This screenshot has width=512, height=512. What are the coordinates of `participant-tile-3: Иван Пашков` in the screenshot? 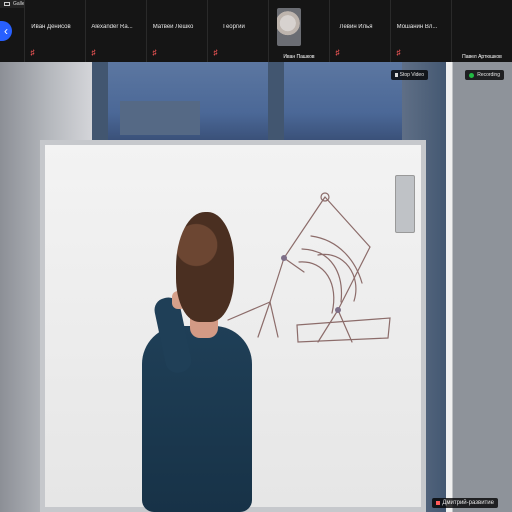 It's located at (298, 31).